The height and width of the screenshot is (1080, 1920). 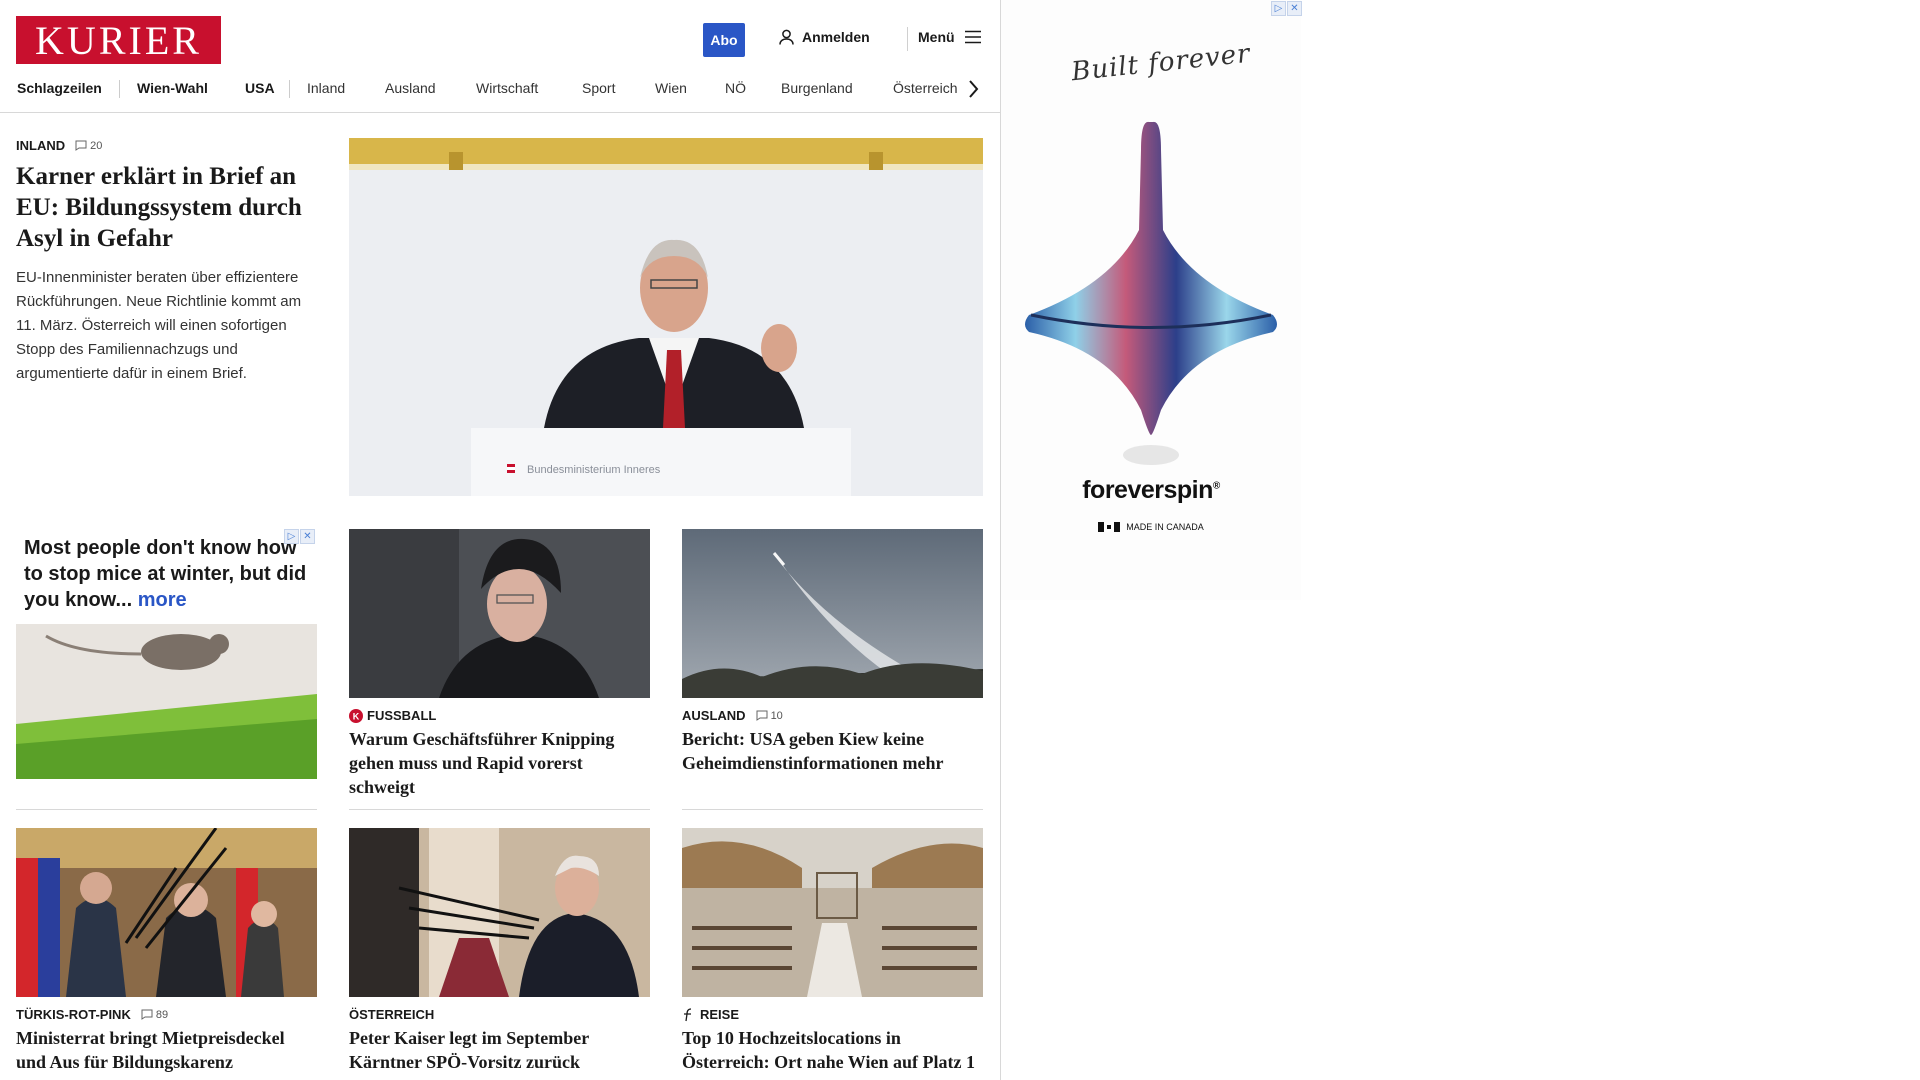 What do you see at coordinates (41, 145) in the screenshot?
I see `lead-category: INLAND` at bounding box center [41, 145].